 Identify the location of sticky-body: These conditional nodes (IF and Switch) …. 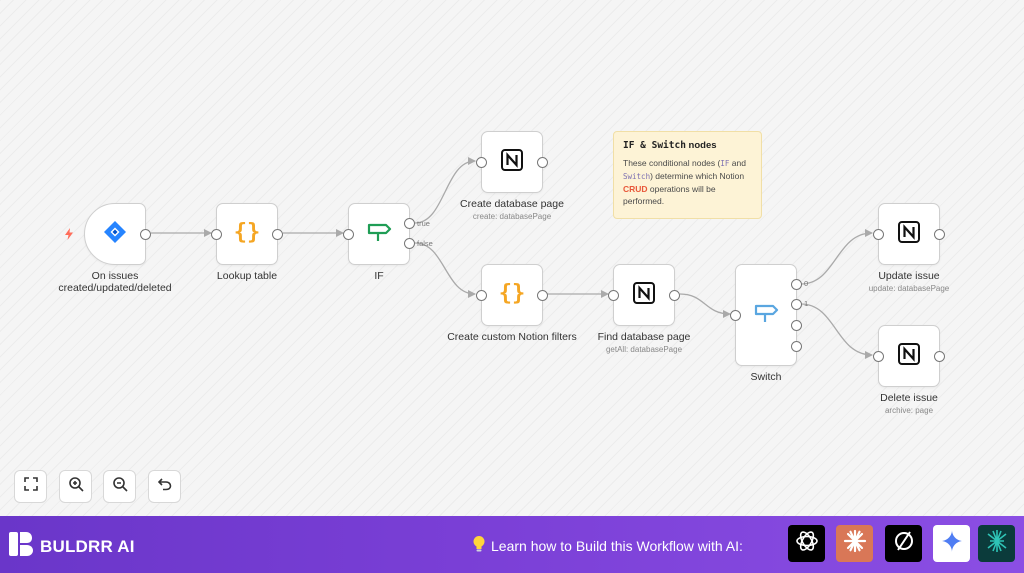
(684, 182).